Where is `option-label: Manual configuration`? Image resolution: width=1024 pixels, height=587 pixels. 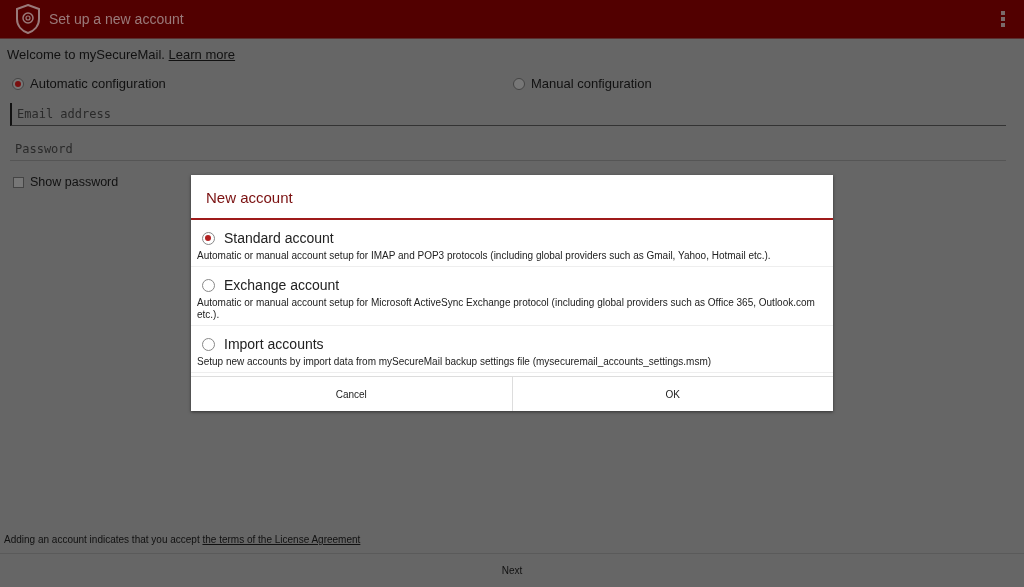 option-label: Manual configuration is located at coordinates (591, 83).